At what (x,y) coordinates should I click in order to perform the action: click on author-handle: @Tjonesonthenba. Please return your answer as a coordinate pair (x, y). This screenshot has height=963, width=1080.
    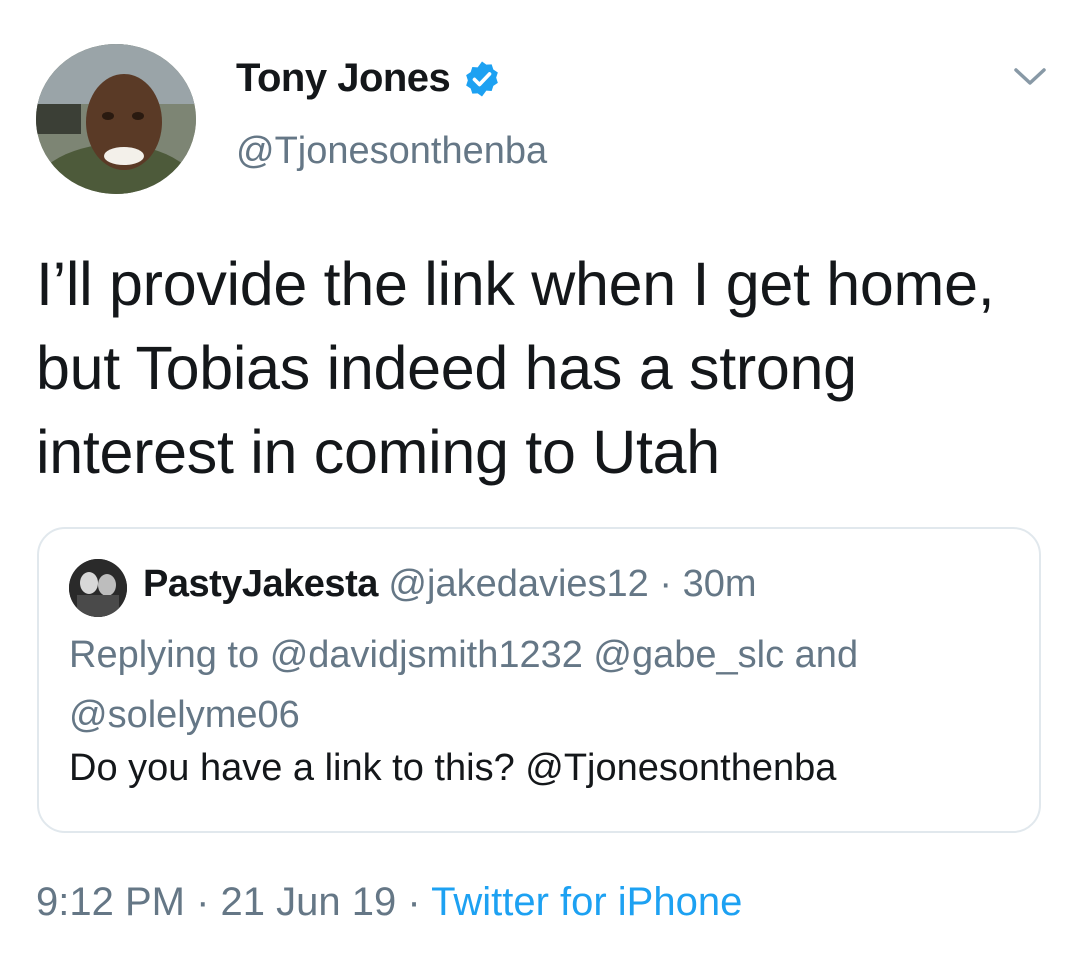
    Looking at the image, I should click on (391, 151).